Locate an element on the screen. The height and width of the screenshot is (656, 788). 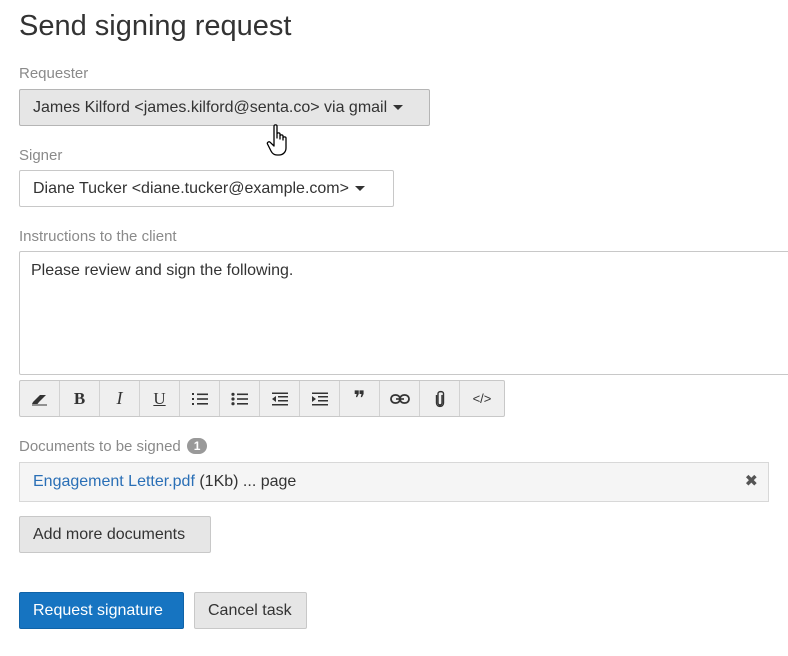
document-meta: (1Kb) ... page is located at coordinates (245, 481).